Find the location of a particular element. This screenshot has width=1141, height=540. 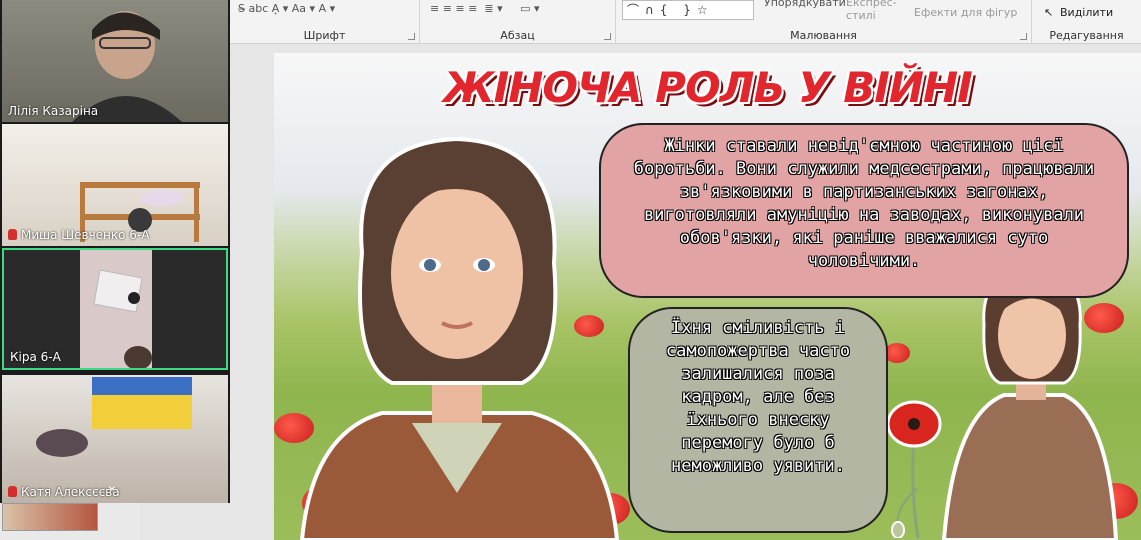

ribbon-group-editing: ↖ Виділити Редагування is located at coordinates (1086, 22).